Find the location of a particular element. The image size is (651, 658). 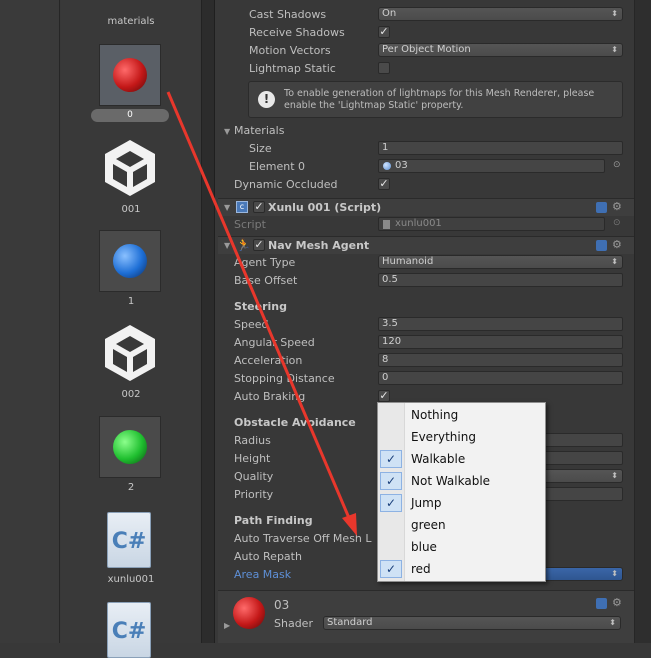

menu-item-walkable: ✓ Walkable is located at coordinates (461, 459).